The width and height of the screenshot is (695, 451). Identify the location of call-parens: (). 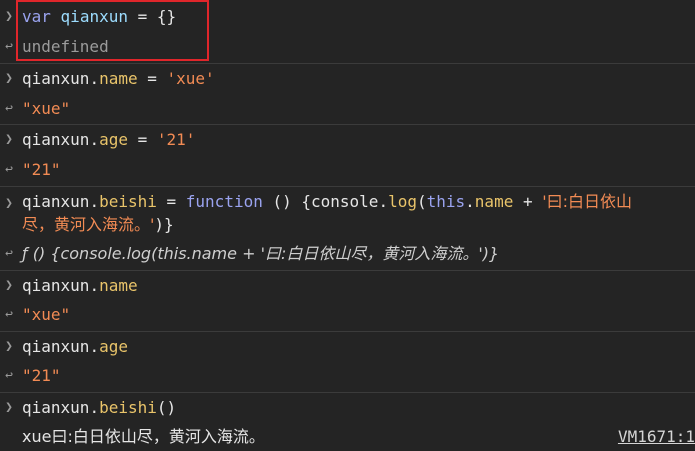
(166, 407).